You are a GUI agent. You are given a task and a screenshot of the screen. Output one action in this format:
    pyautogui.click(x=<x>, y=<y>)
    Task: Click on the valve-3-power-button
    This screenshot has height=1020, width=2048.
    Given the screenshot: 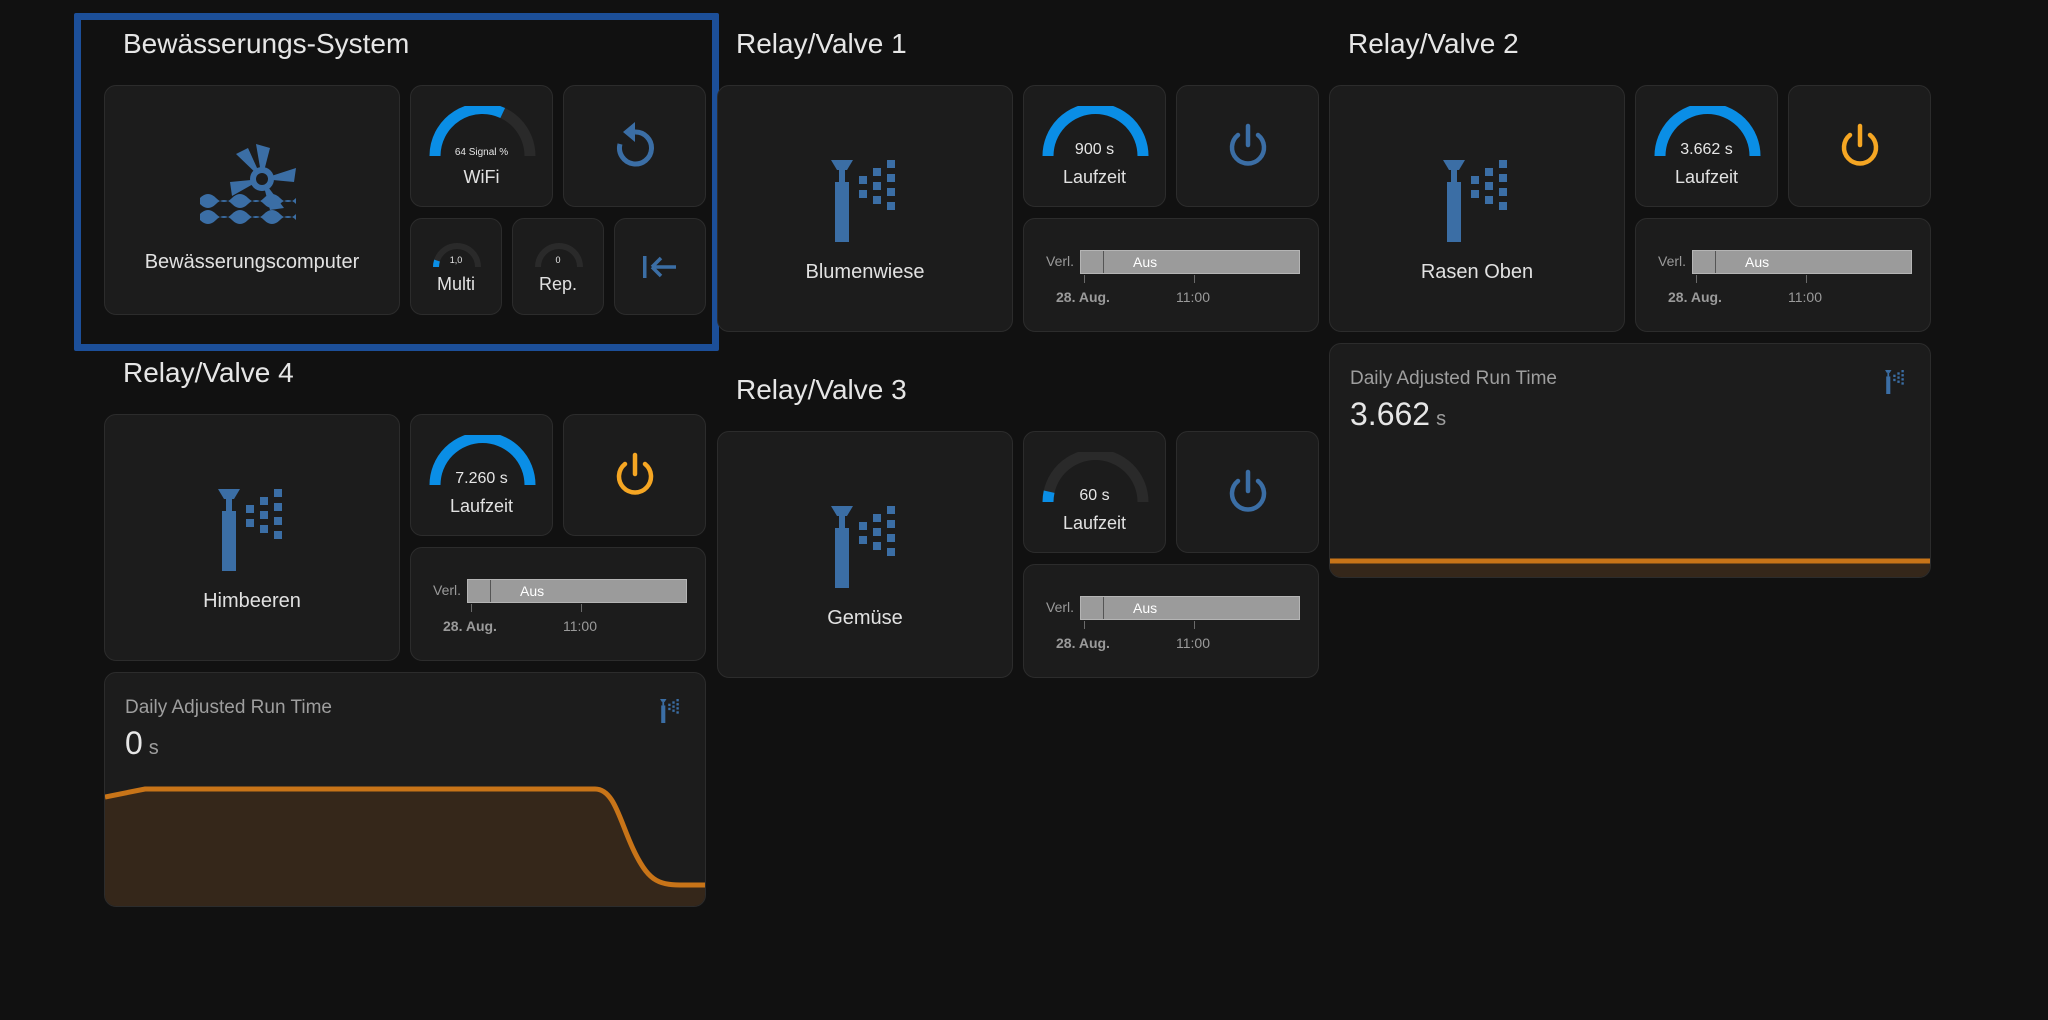 What is the action you would take?
    pyautogui.click(x=1247, y=492)
    